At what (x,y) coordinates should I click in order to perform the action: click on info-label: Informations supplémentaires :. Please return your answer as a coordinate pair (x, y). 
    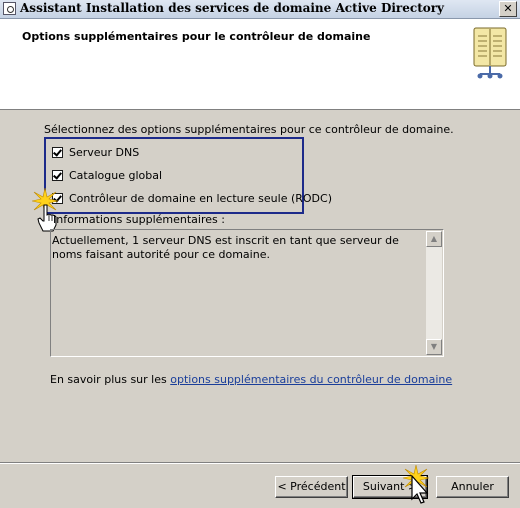
    Looking at the image, I should click on (139, 219).